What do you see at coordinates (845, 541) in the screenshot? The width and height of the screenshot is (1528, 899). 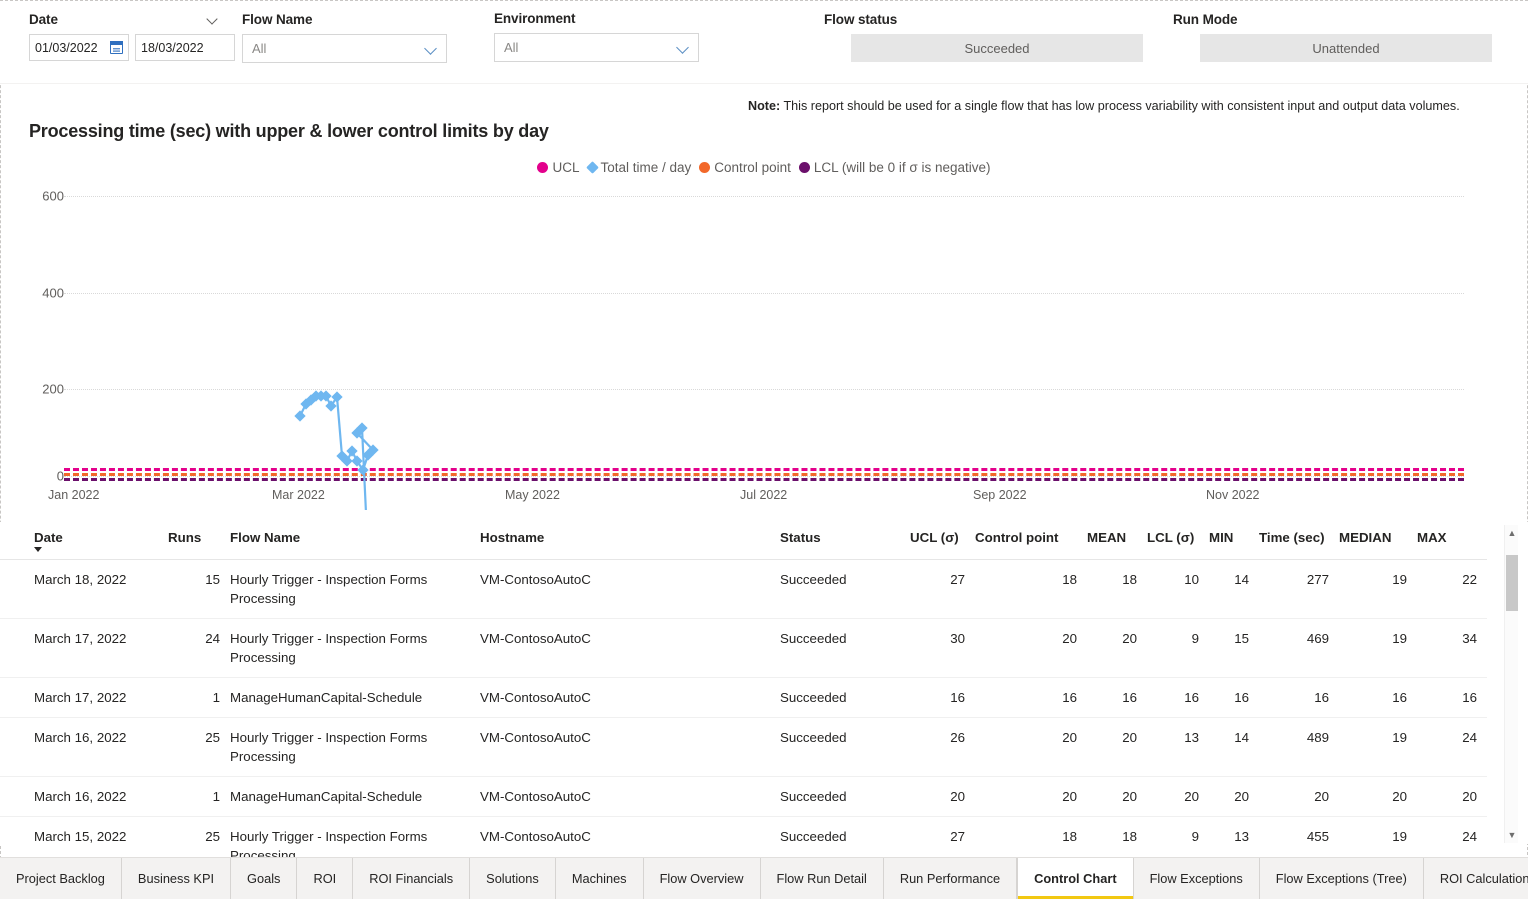 I see `column-header-status: Status` at bounding box center [845, 541].